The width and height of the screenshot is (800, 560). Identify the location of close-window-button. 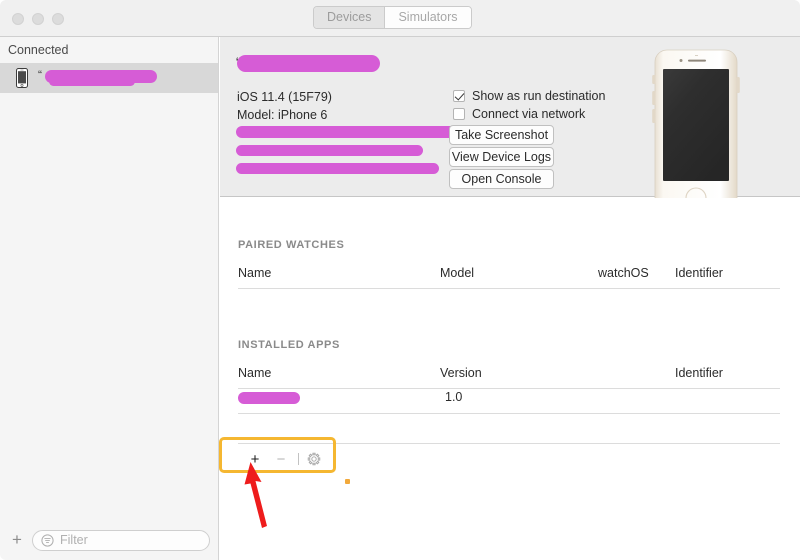
(18, 19).